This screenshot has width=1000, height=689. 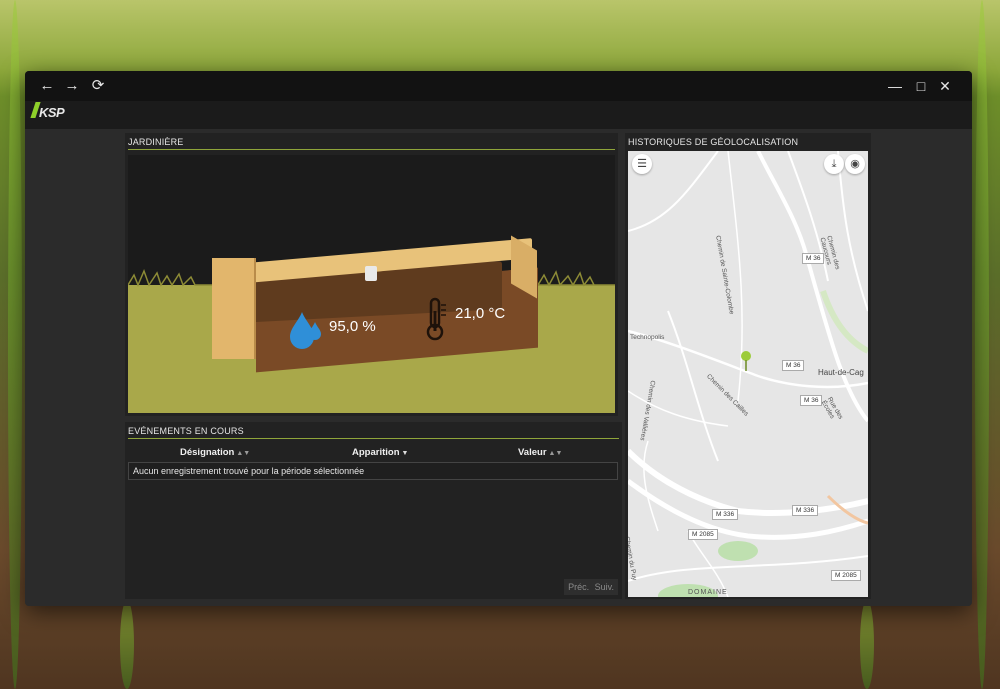 I want to click on maximize-button: □, so click(x=921, y=86).